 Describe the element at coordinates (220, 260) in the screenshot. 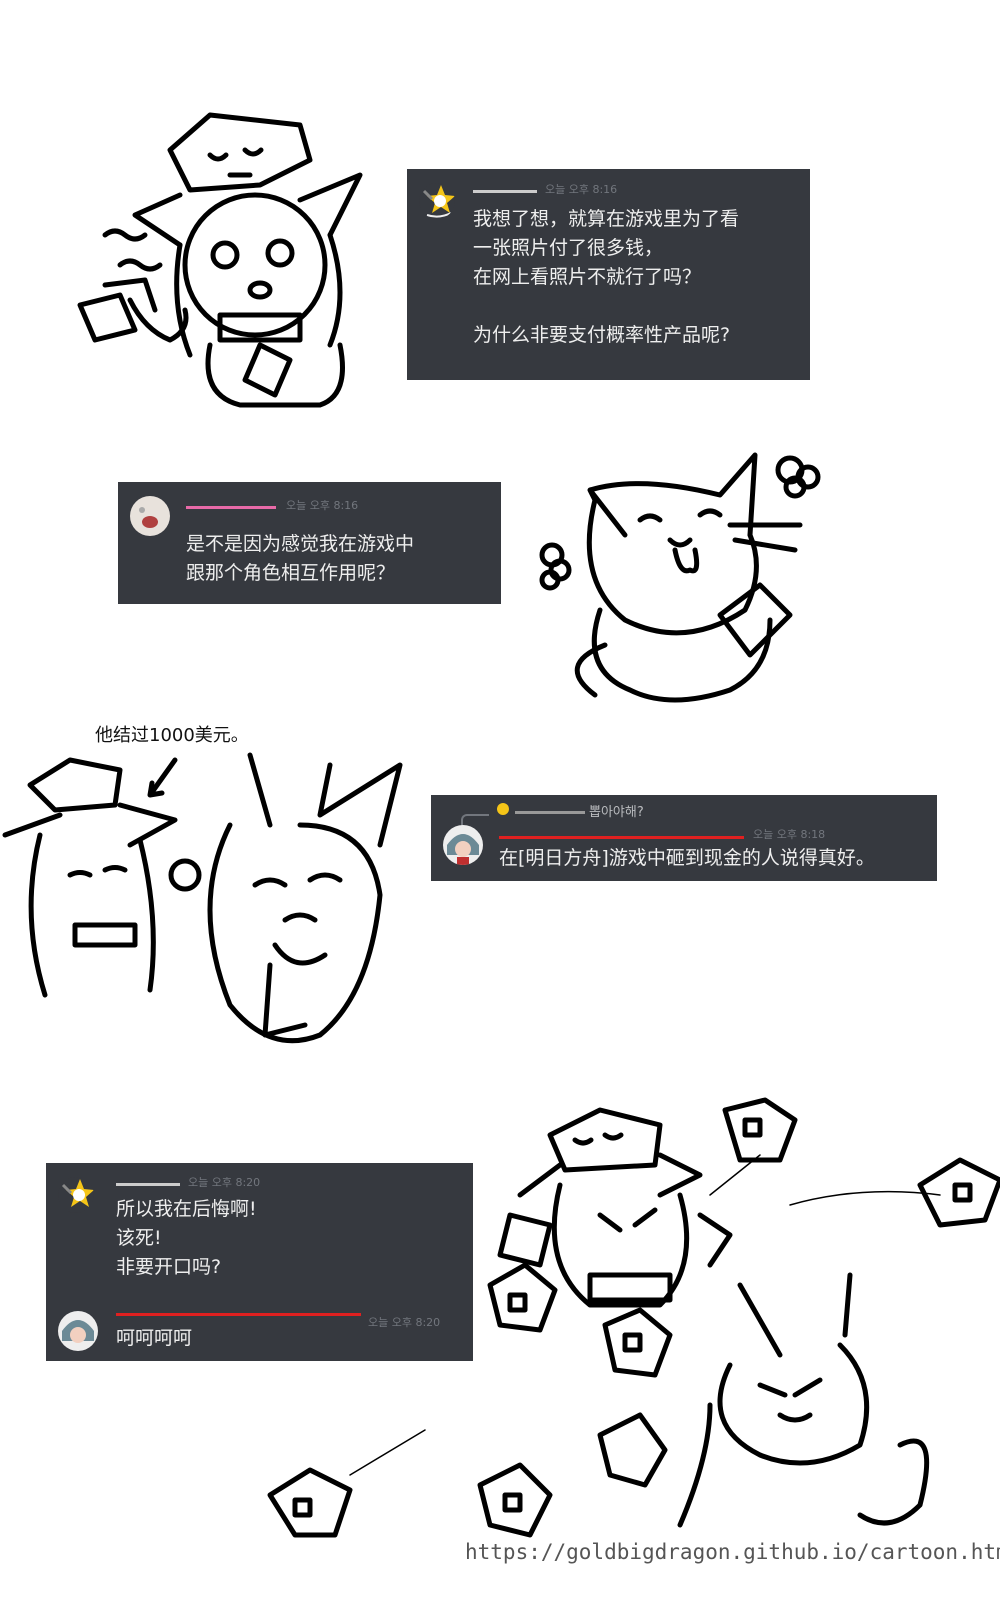

I see `character-with-money-drawing` at that location.